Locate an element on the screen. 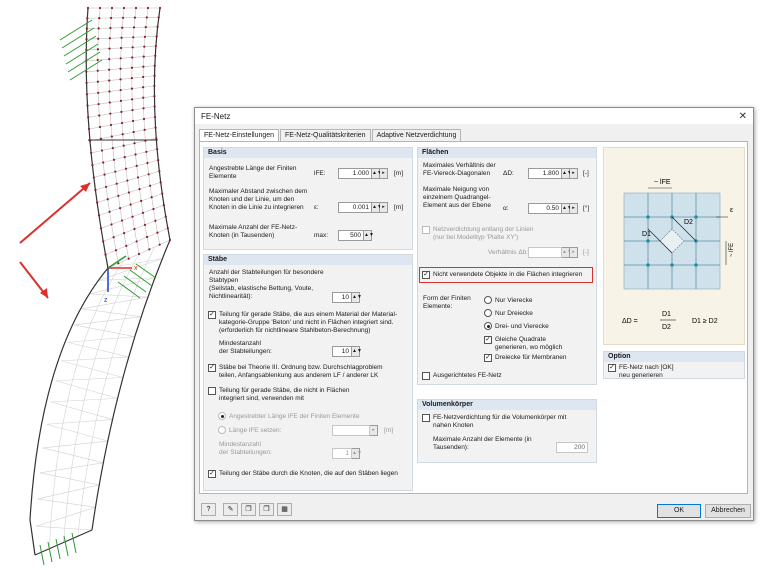 Image resolution: width=760 pixels, height=570 pixels. open-icon: ❐ is located at coordinates (248, 509).